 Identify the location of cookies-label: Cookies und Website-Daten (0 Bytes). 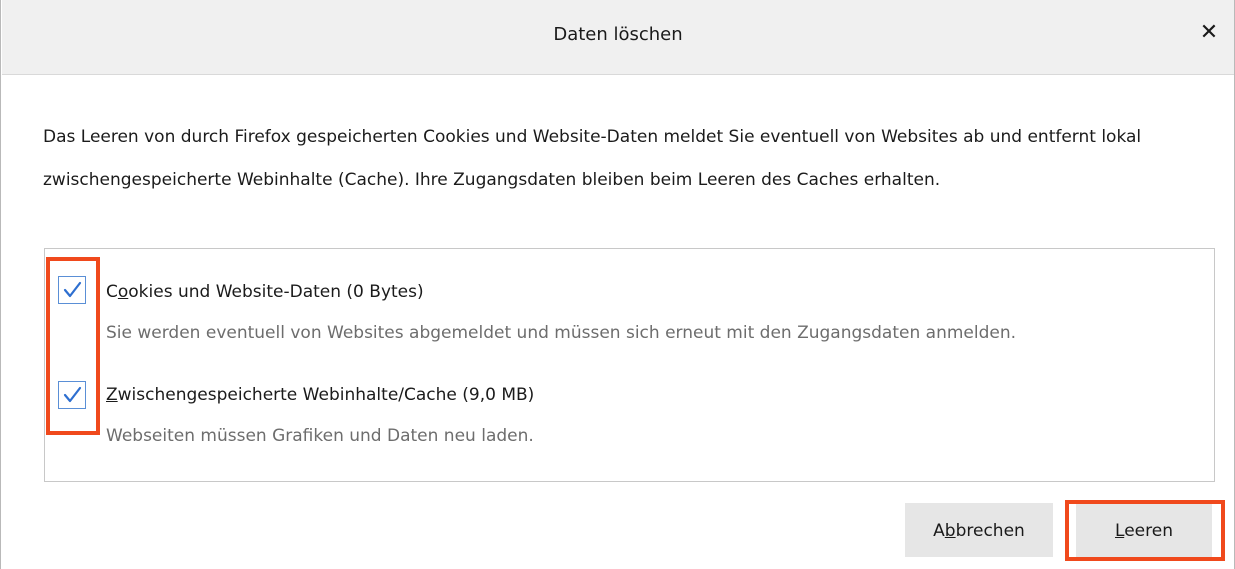
(265, 292).